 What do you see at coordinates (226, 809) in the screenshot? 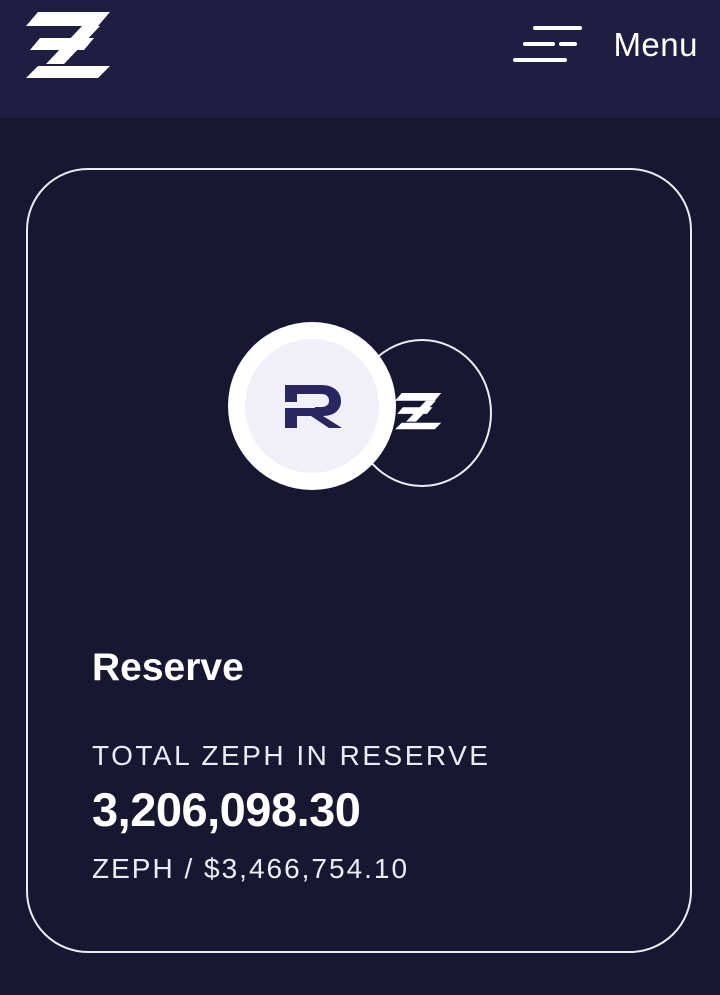
I see `reserve-value: 3,206,098.30` at bounding box center [226, 809].